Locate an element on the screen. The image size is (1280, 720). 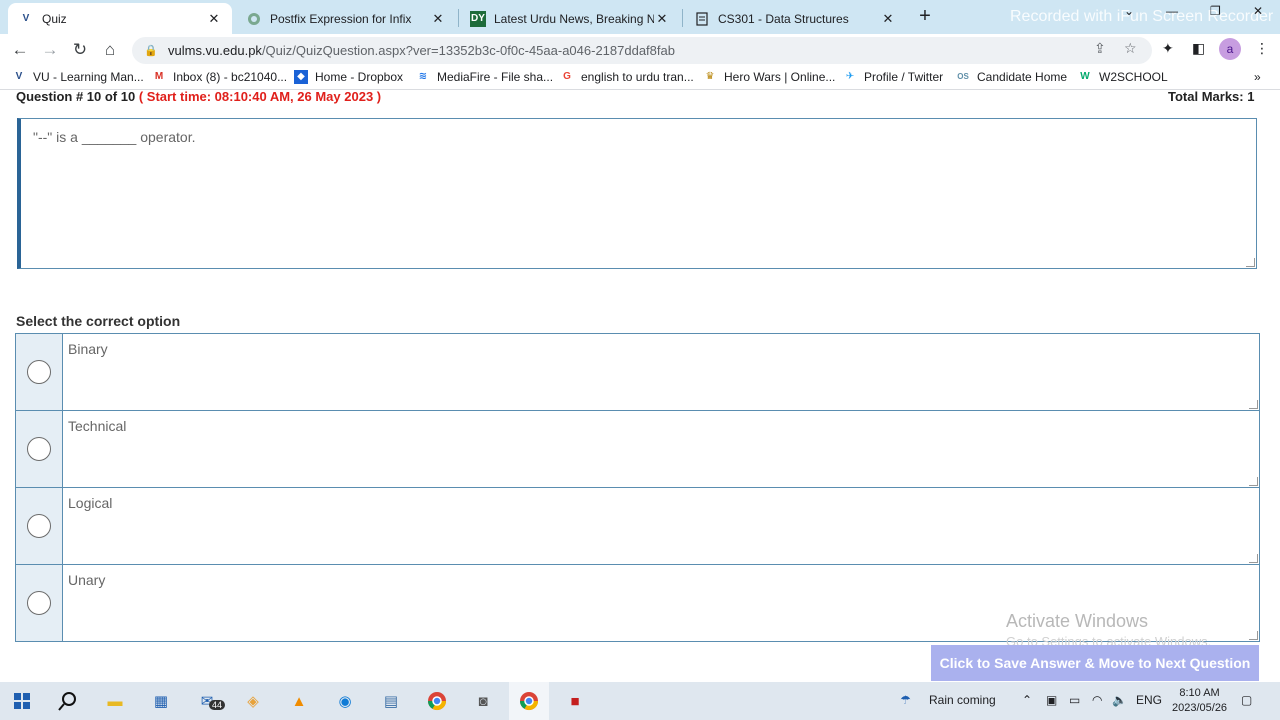
minimize-button: — is located at coordinates (1172, 11).